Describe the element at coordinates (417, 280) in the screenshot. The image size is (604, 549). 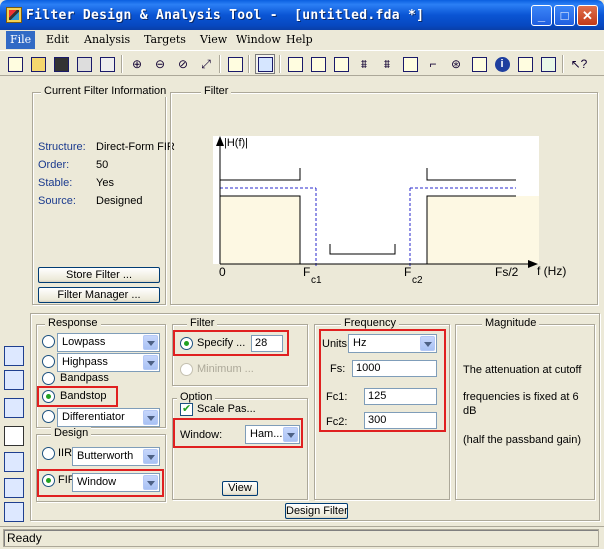
I see `tick-fc2-sub: c2` at that location.